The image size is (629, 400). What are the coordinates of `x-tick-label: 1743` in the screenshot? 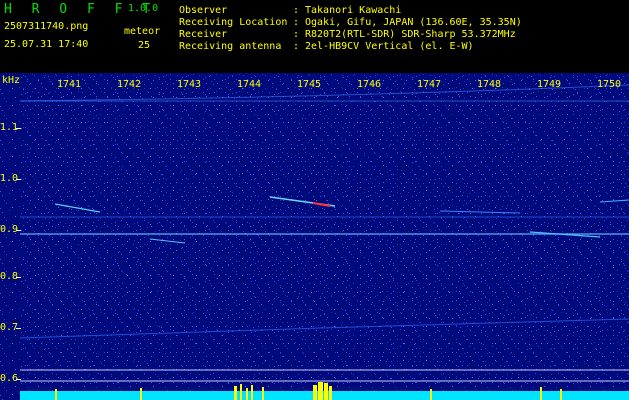 It's located at (189, 84).